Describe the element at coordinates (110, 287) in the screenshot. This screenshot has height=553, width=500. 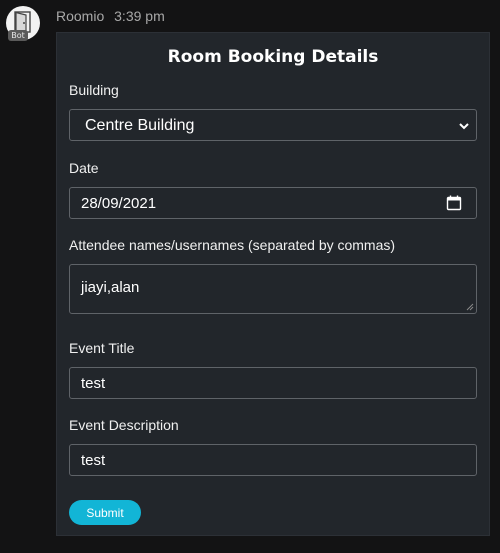
I see `attendees-value: jiayi,alan` at that location.